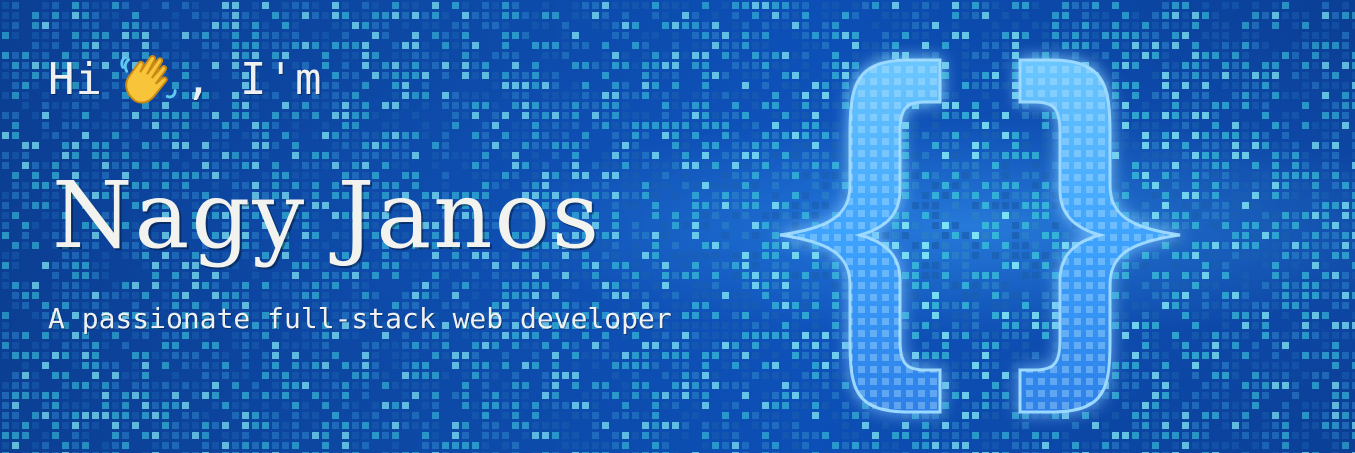 Image resolution: width=1355 pixels, height=453 pixels. I want to click on greeting-hi: Hi, so click(75, 79).